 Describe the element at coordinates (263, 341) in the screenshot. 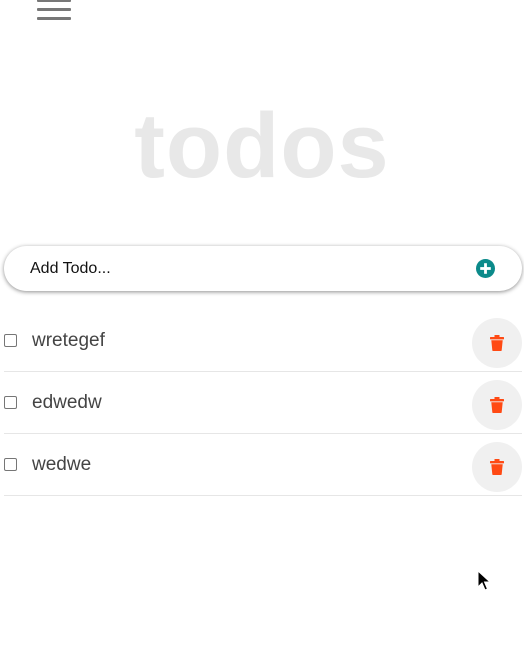

I see `todo-item: wretegef` at that location.